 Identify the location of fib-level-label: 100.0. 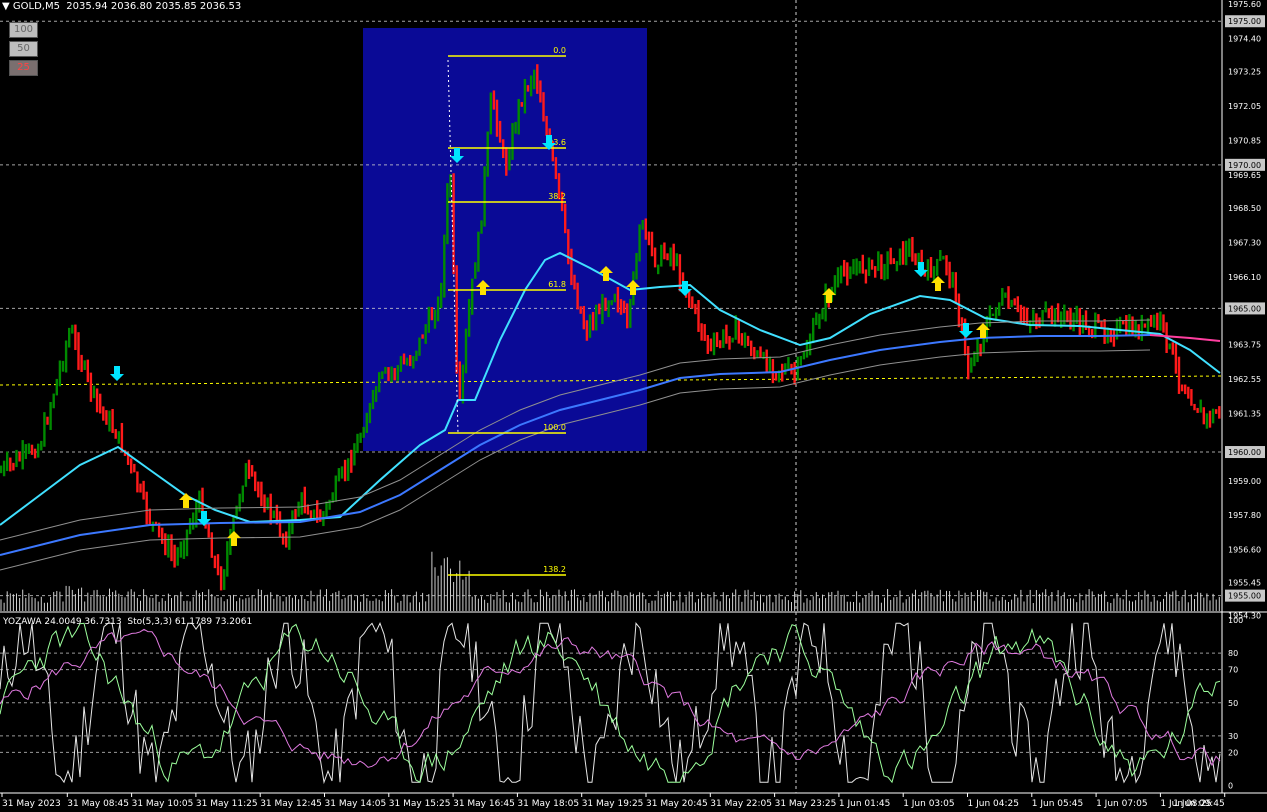
(554, 427).